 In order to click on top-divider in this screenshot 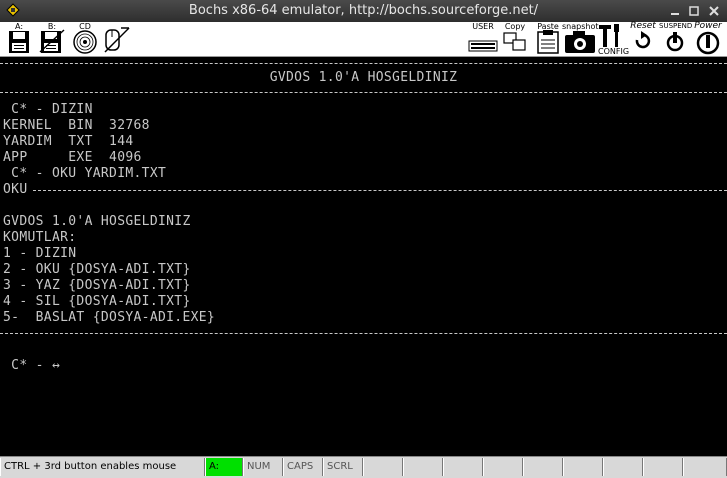, I will do `click(363, 63)`.